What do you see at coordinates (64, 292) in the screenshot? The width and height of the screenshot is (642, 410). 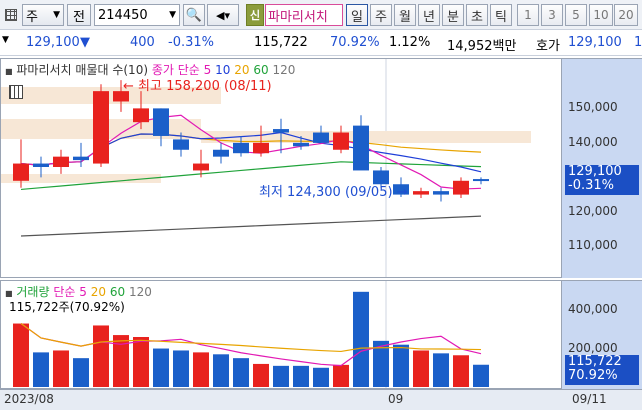 I see `legend-vol-ma-label: 단순` at bounding box center [64, 292].